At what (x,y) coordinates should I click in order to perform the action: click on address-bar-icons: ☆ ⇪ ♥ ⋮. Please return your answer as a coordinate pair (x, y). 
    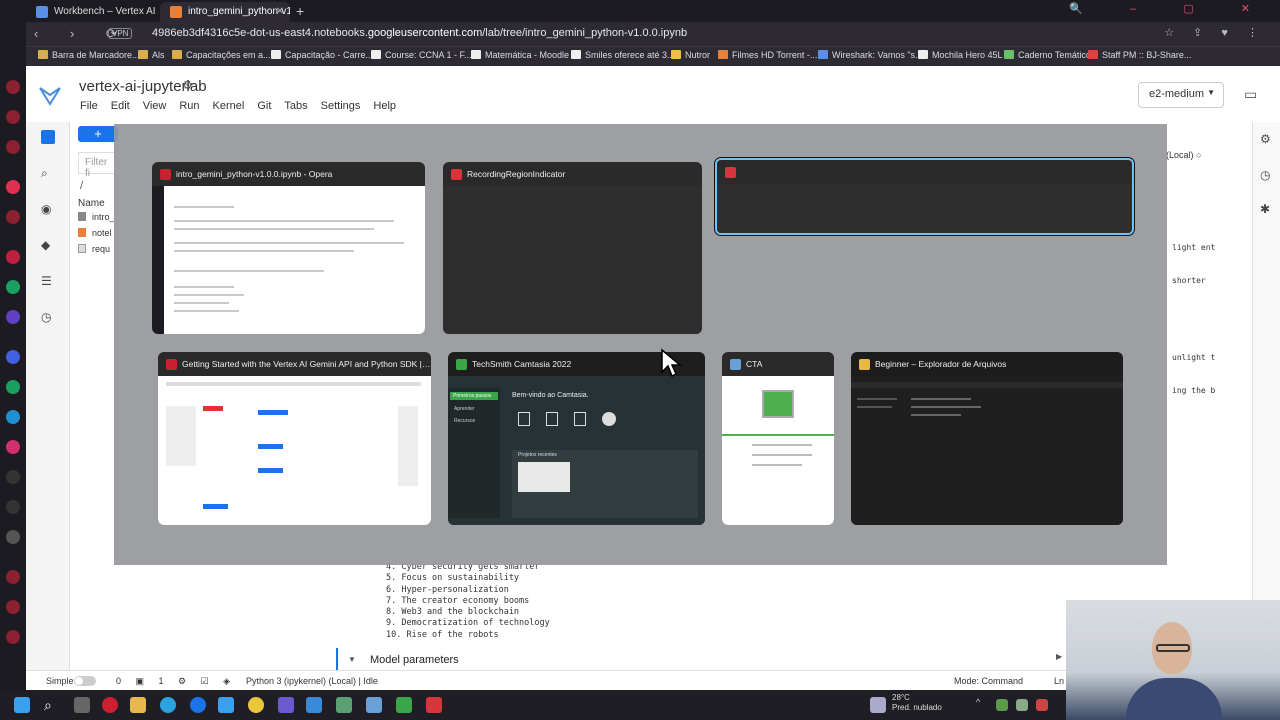
    Looking at the image, I should click on (1215, 32).